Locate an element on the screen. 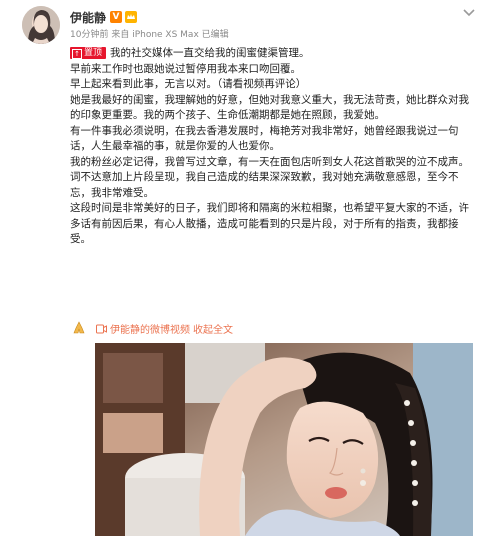 The height and width of the screenshot is (536, 500). paragraph-text: 我的社交媒体一直交给我的闺蜜健渠管理。 is located at coordinates (210, 53).